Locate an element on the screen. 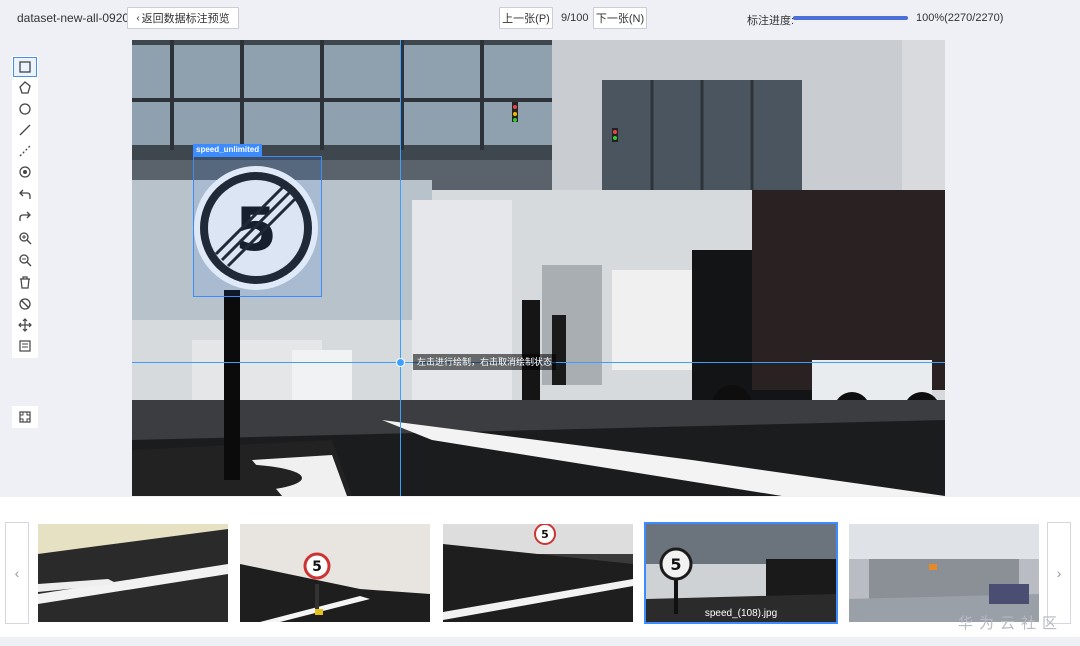 Image resolution: width=1080 pixels, height=646 pixels. progress-bar is located at coordinates (850, 18).